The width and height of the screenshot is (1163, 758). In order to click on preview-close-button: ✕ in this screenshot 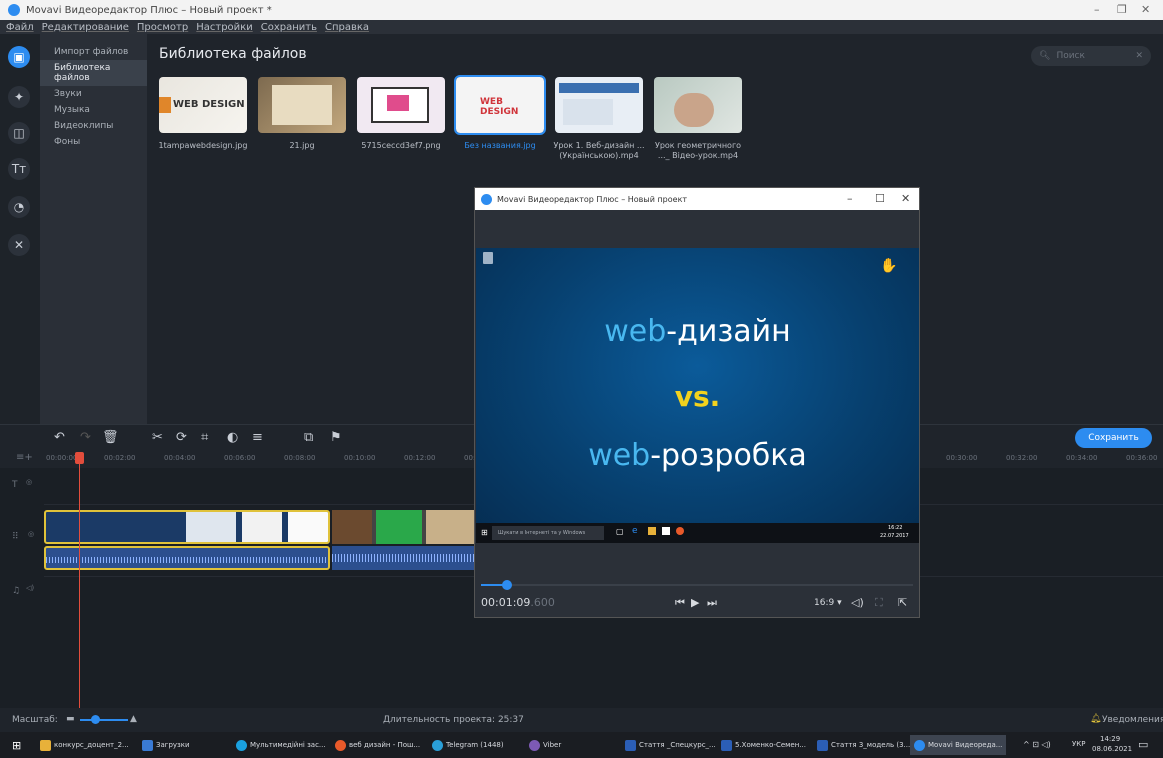, I will do `click(905, 198)`.